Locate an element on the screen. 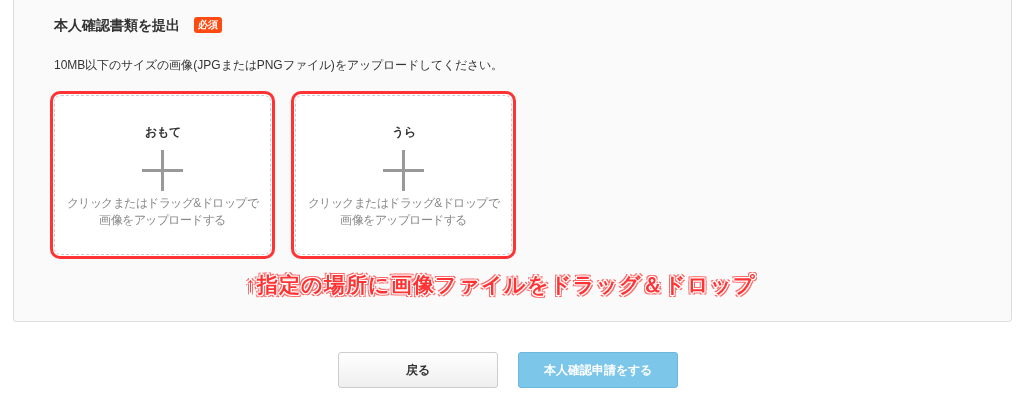  instruction-text: 10MB以下のサイズの画像(JPGまたはPNGファイル)をアップロードしてください。 is located at coordinates (279, 65).